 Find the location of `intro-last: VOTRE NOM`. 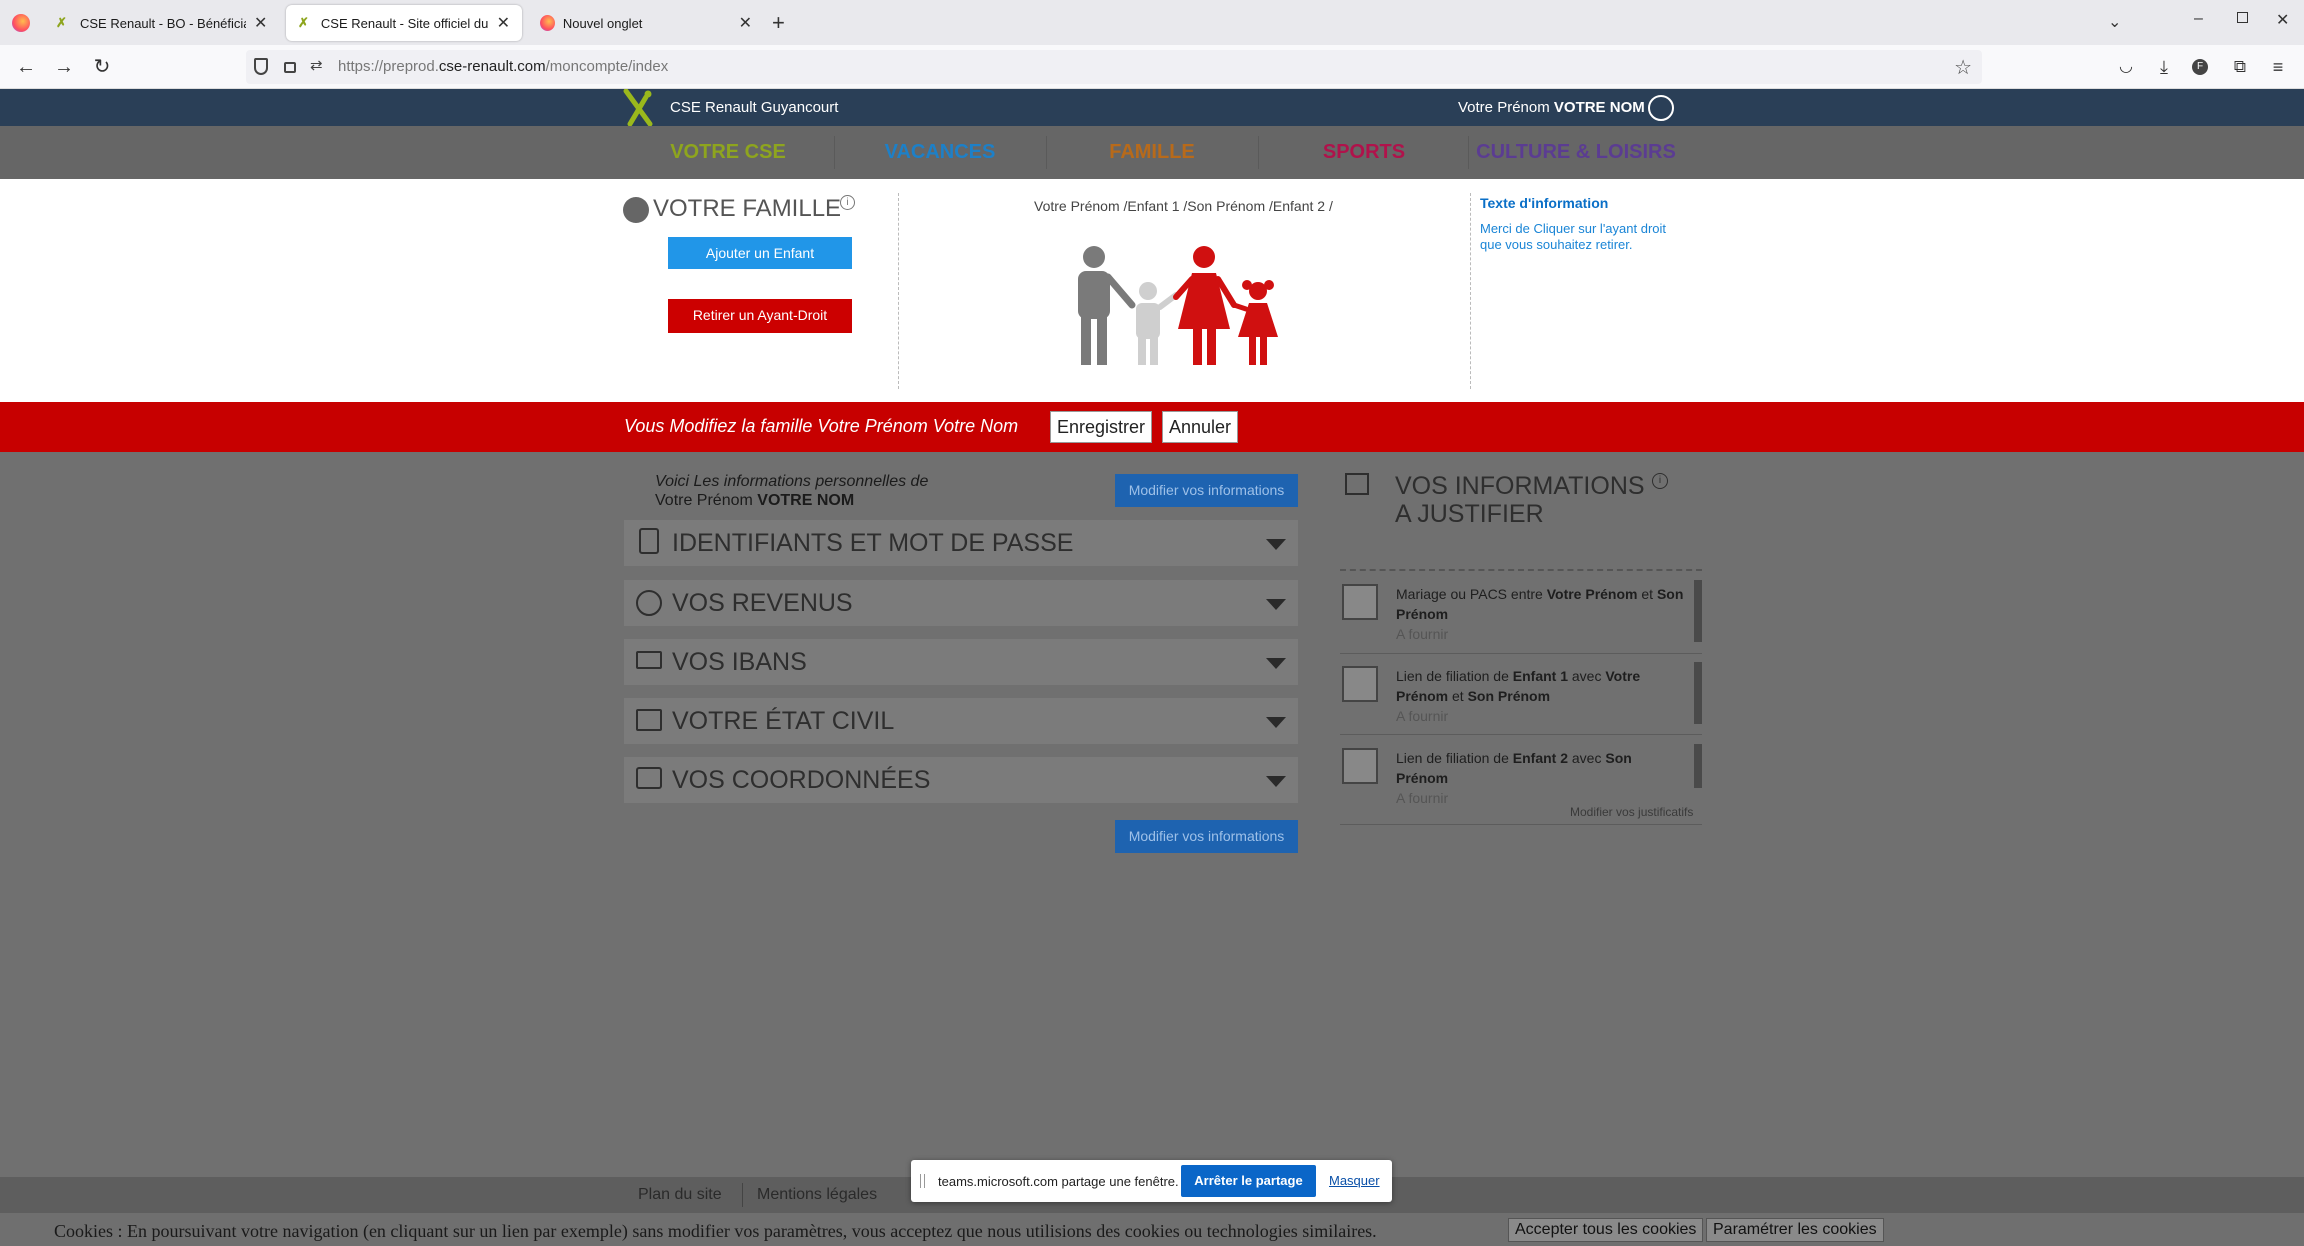

intro-last: VOTRE NOM is located at coordinates (806, 500).